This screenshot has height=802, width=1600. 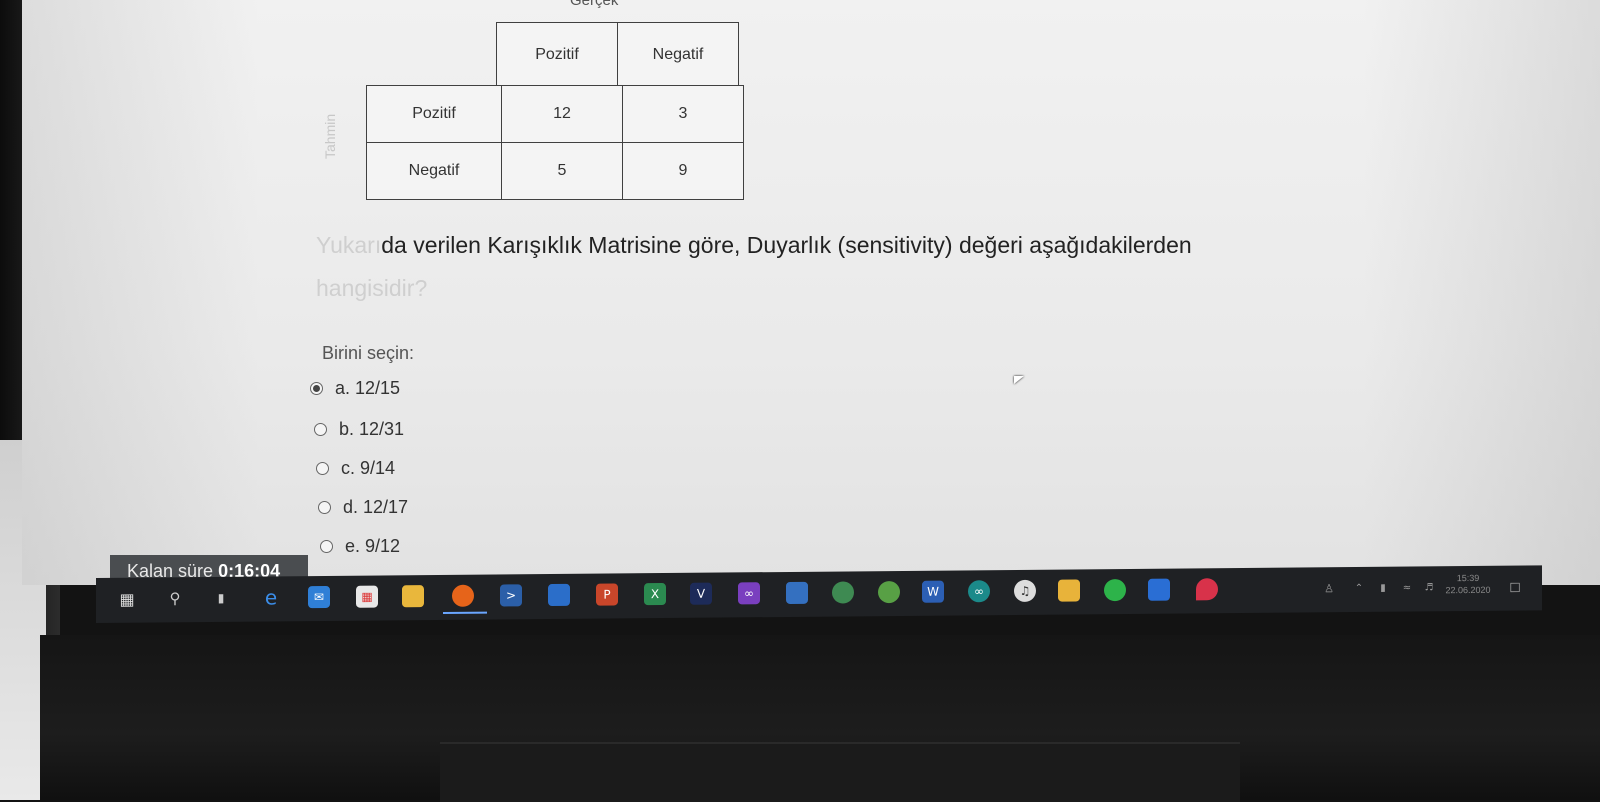 What do you see at coordinates (678, 55) in the screenshot?
I see `matrix-column-header: Negatif` at bounding box center [678, 55].